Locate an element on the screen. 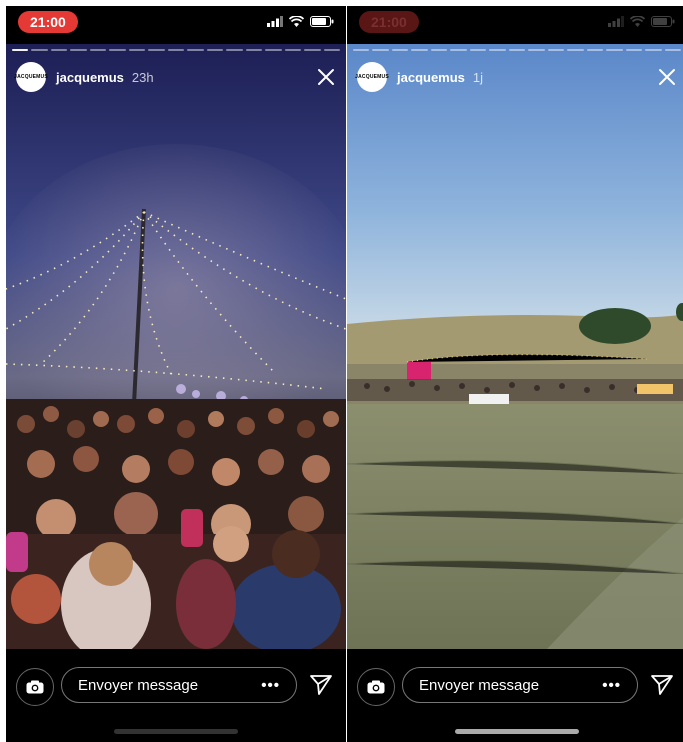 The height and width of the screenshot is (742, 683). story-header: JACQUEMUS jacquemus 23h is located at coordinates (175, 77).